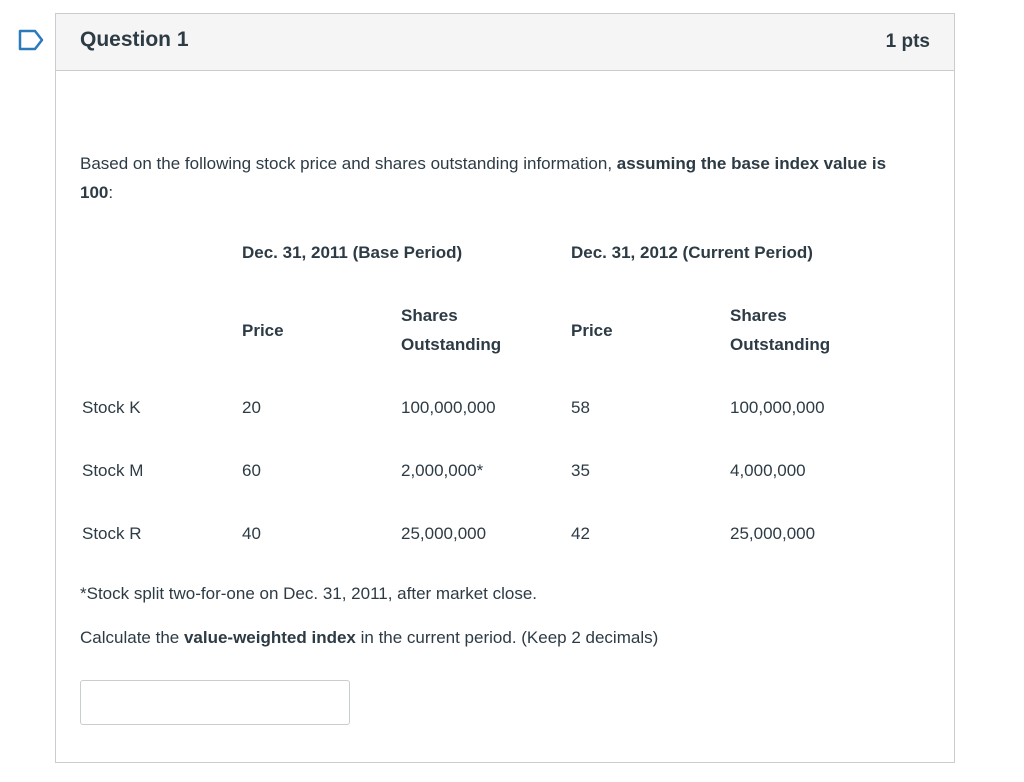  What do you see at coordinates (269, 637) in the screenshot?
I see `prompt-bold-text: value-weighted index` at bounding box center [269, 637].